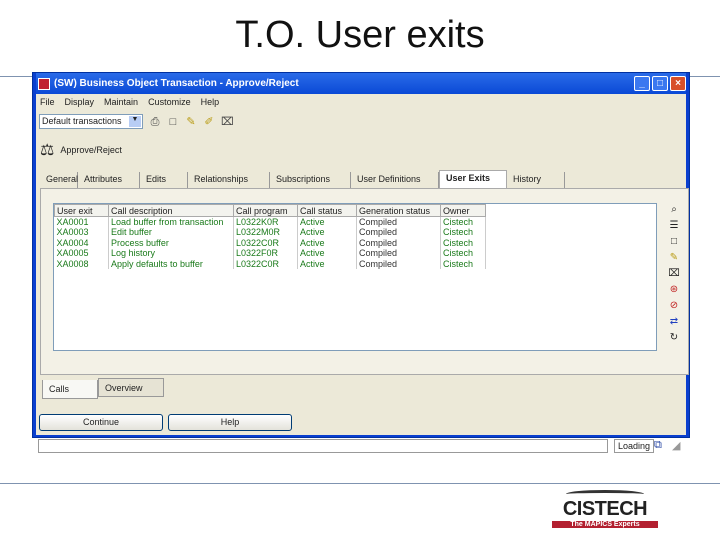 Image resolution: width=720 pixels, height=540 pixels. What do you see at coordinates (323, 446) in the screenshot?
I see `status-bar` at bounding box center [323, 446].